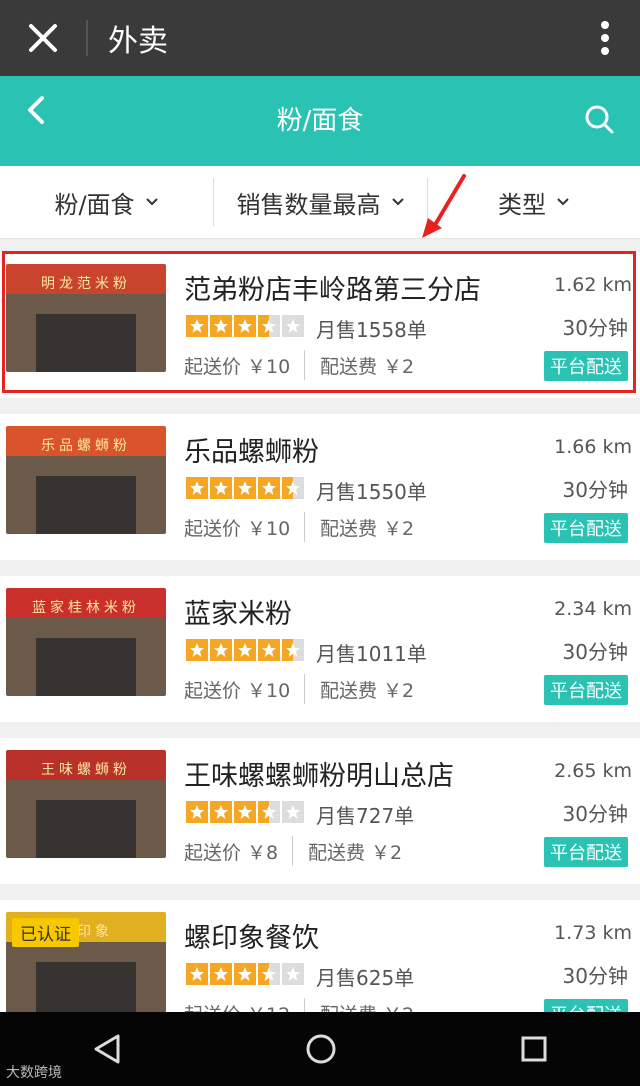 This screenshot has width=640, height=1086. What do you see at coordinates (371, 654) in the screenshot?
I see `monthly-sales: 月售1011单` at bounding box center [371, 654].